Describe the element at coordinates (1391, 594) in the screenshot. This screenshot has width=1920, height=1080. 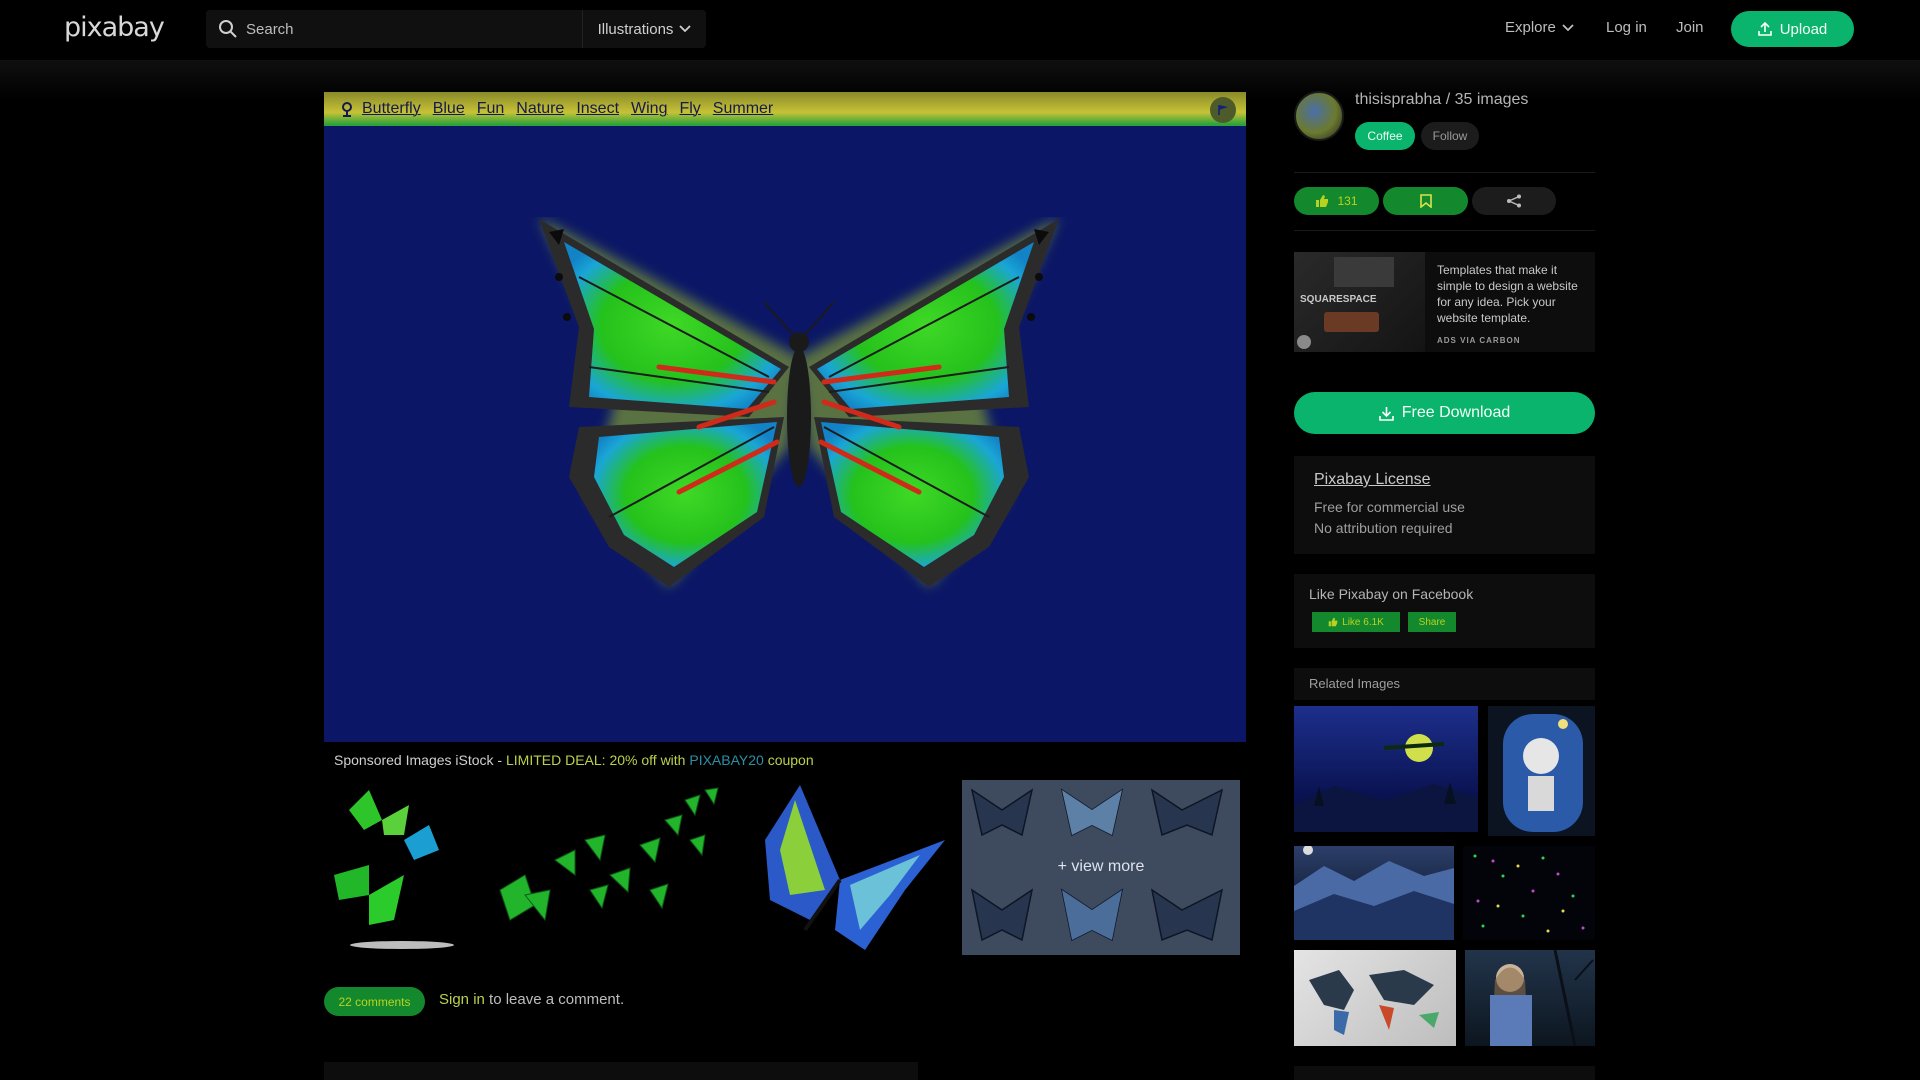
I see `facebook-title: Like Pixabay on Facebook` at that location.